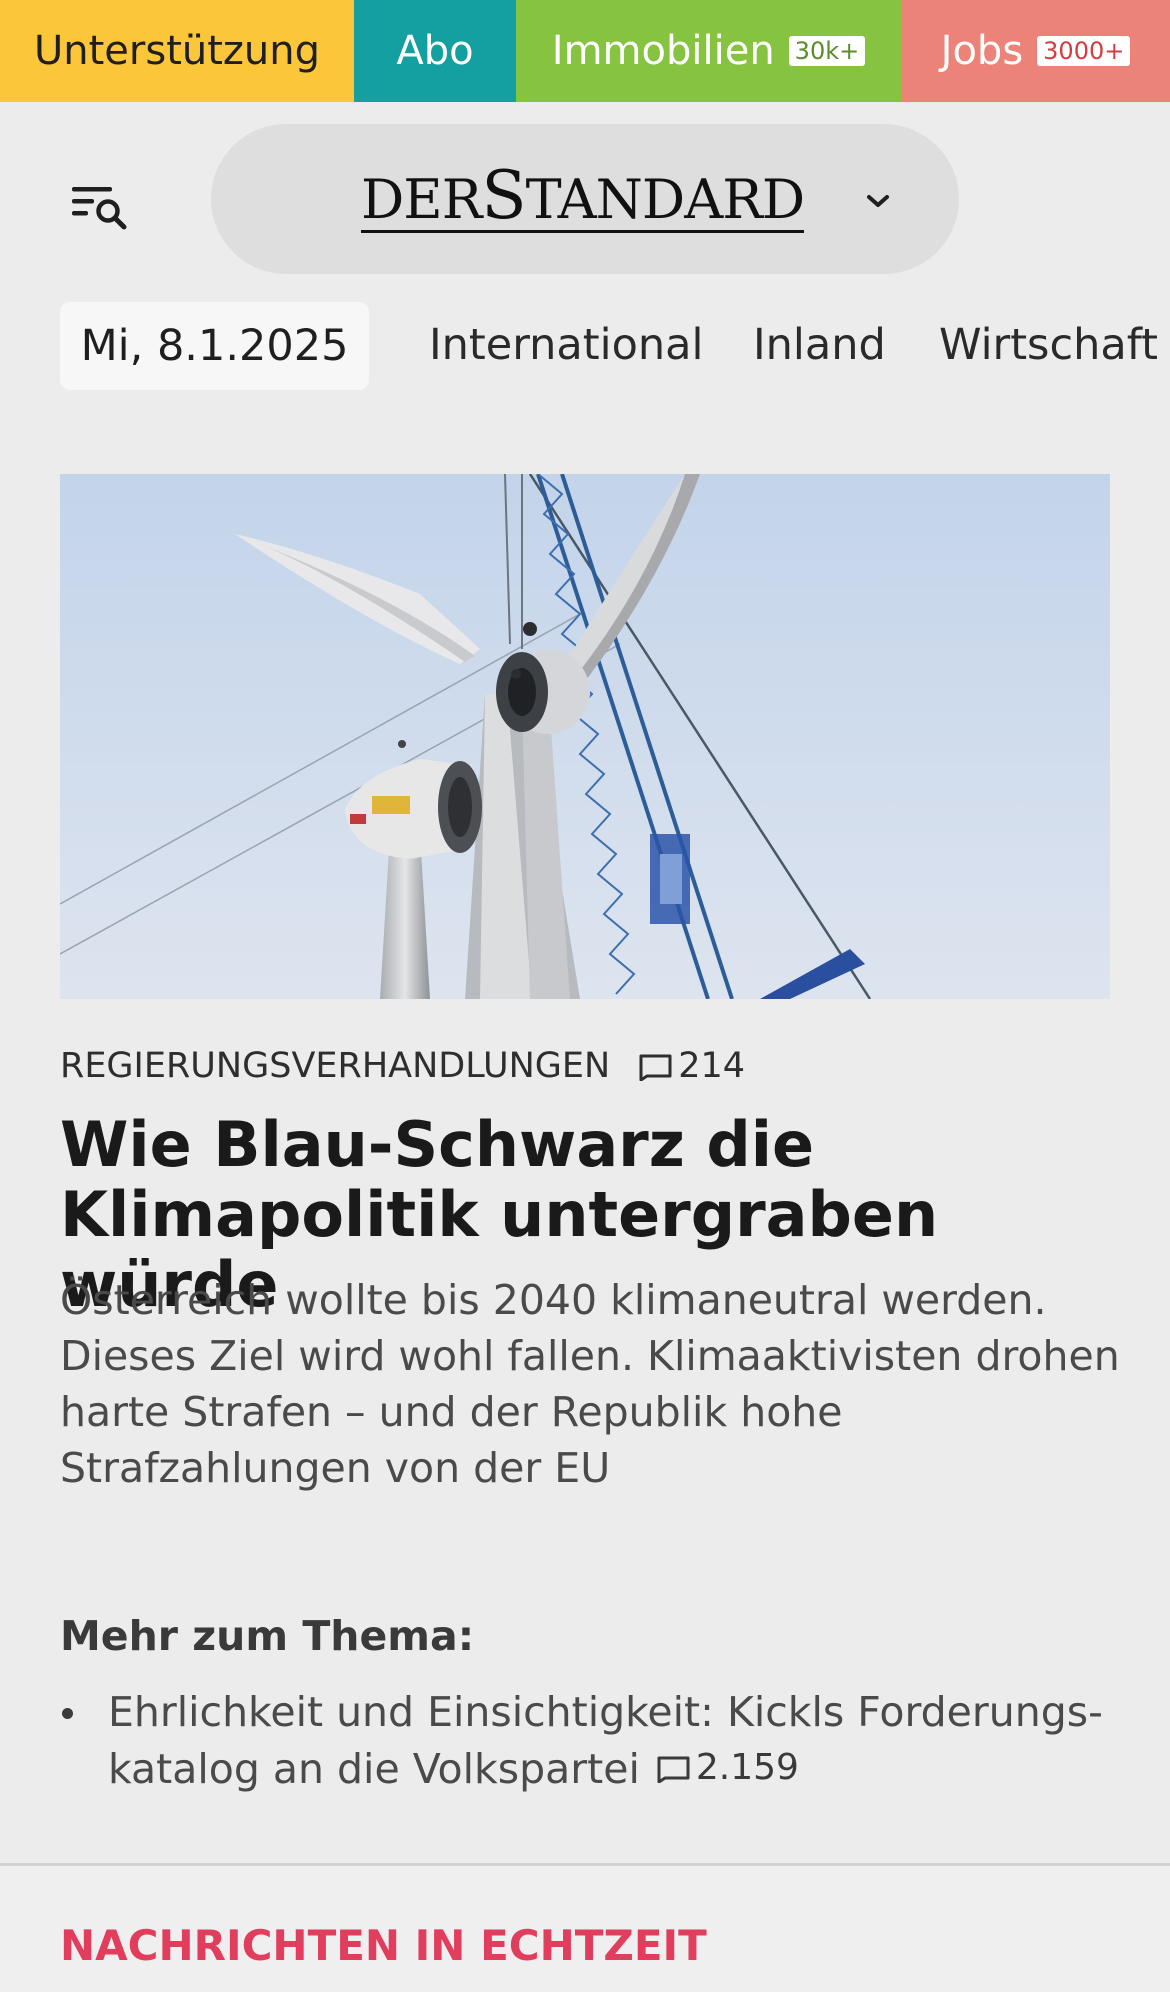 Image resolution: width=1170 pixels, height=1992 pixels. Describe the element at coordinates (335, 1066) in the screenshot. I see `article-kicker: REGIERUNGSVERHANDLUNGEN` at that location.